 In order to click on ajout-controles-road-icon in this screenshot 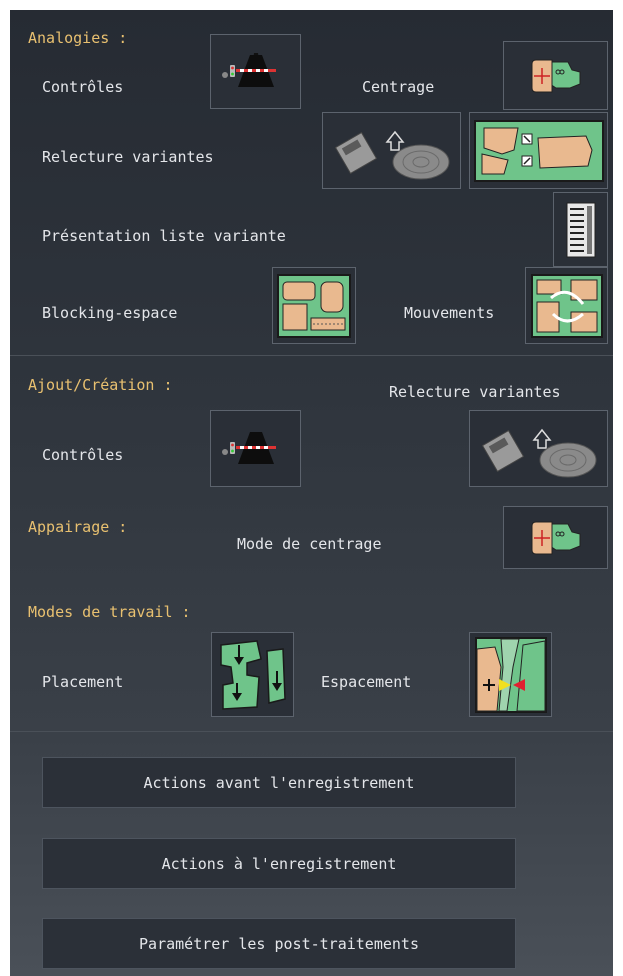, I will do `click(255, 448)`.